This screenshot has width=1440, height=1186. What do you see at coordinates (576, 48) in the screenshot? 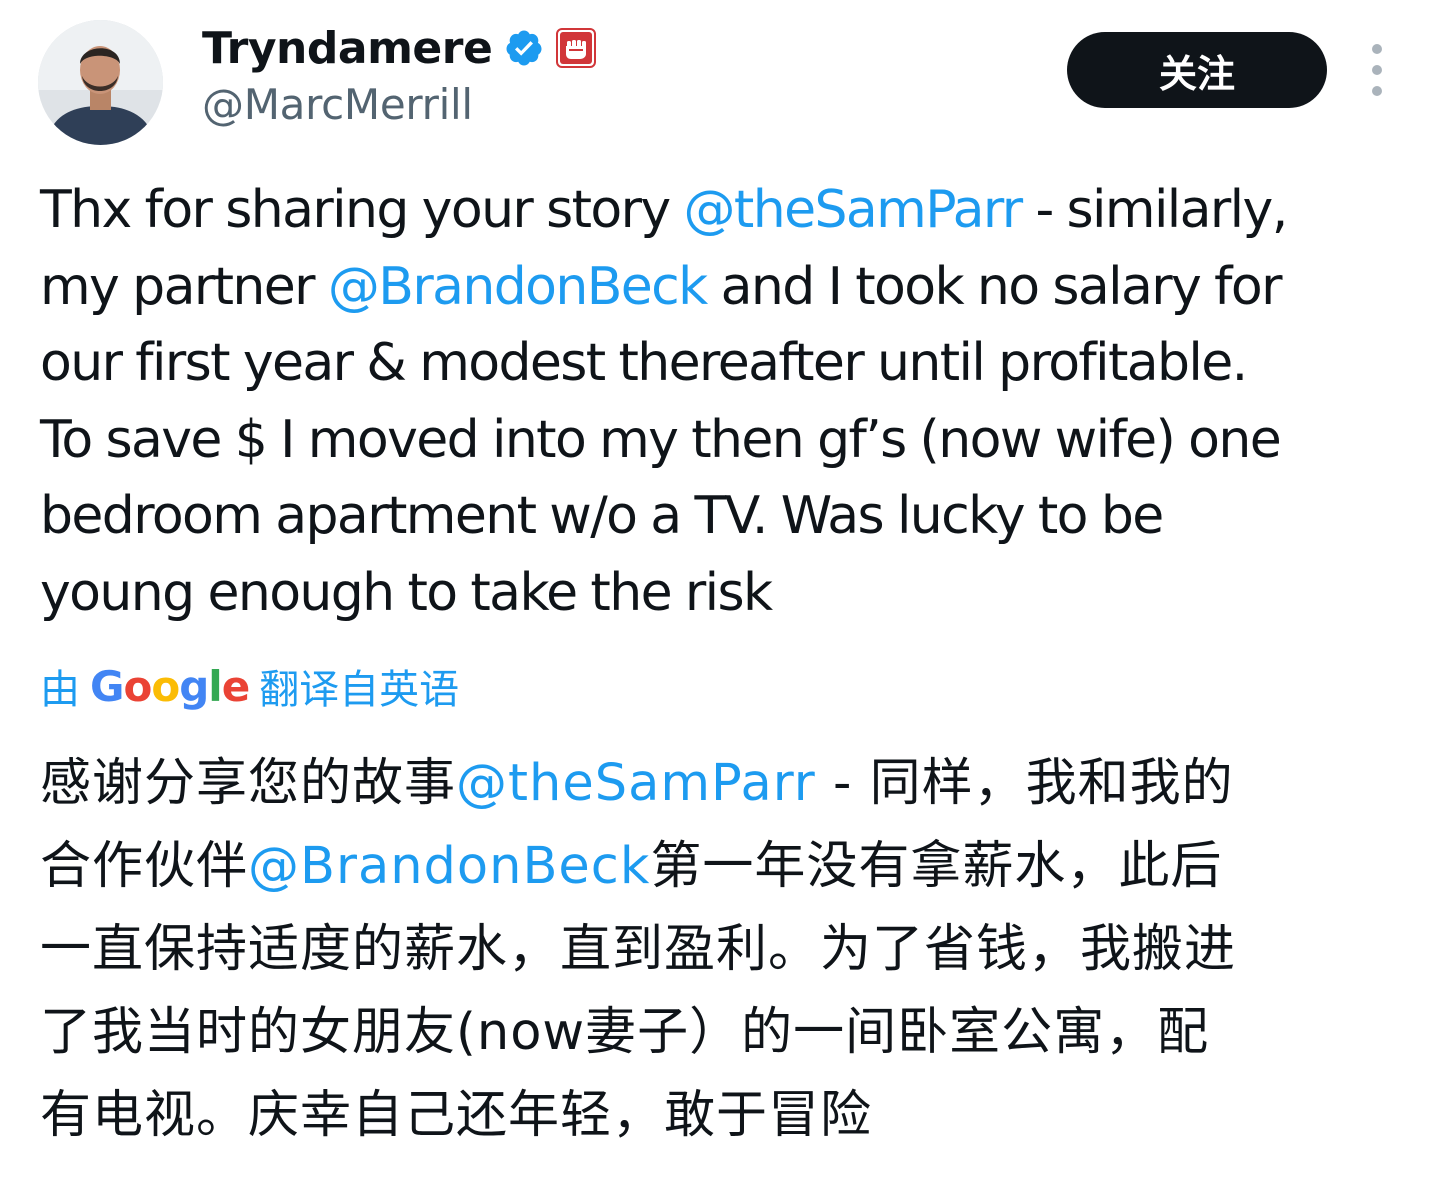
I see `riot-games-fist-logo-icon` at bounding box center [576, 48].